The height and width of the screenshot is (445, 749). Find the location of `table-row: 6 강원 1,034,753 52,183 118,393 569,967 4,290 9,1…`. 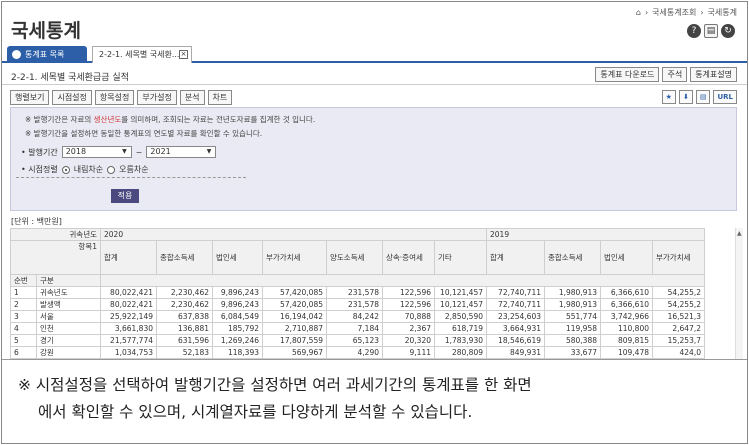

table-row: 6 강원 1,034,753 52,183 118,393 569,967 4,290 9,1… is located at coordinates (357, 352).